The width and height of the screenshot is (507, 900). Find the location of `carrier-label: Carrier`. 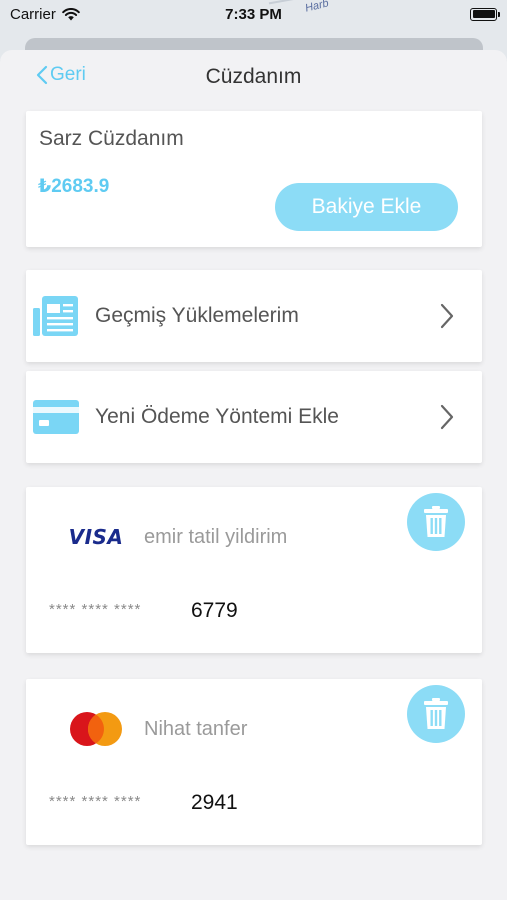

carrier-label: Carrier is located at coordinates (33, 14).